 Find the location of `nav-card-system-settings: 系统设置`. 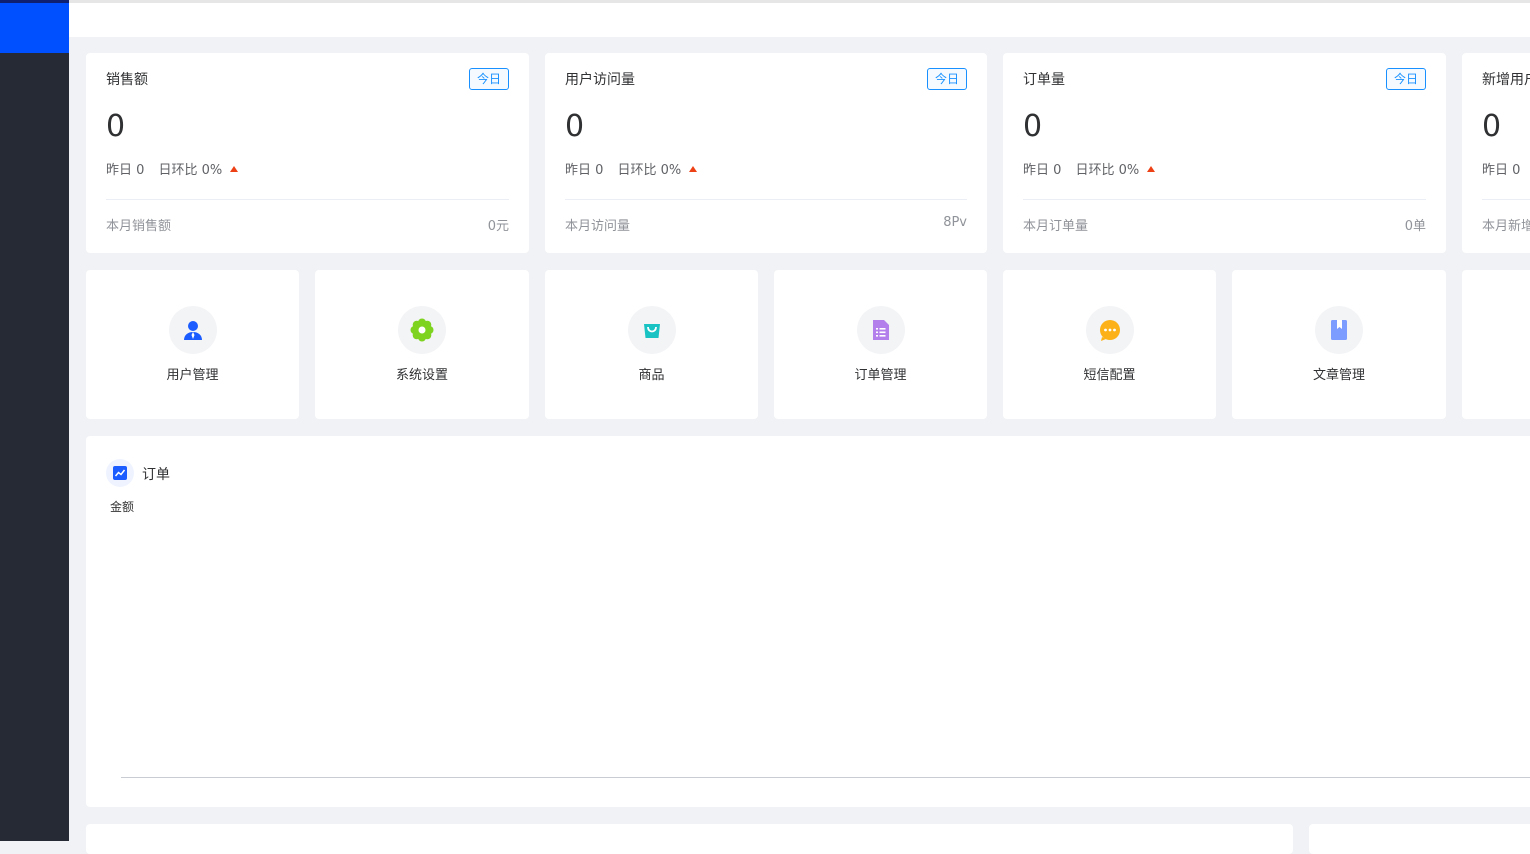

nav-card-system-settings: 系统设置 is located at coordinates (422, 344).